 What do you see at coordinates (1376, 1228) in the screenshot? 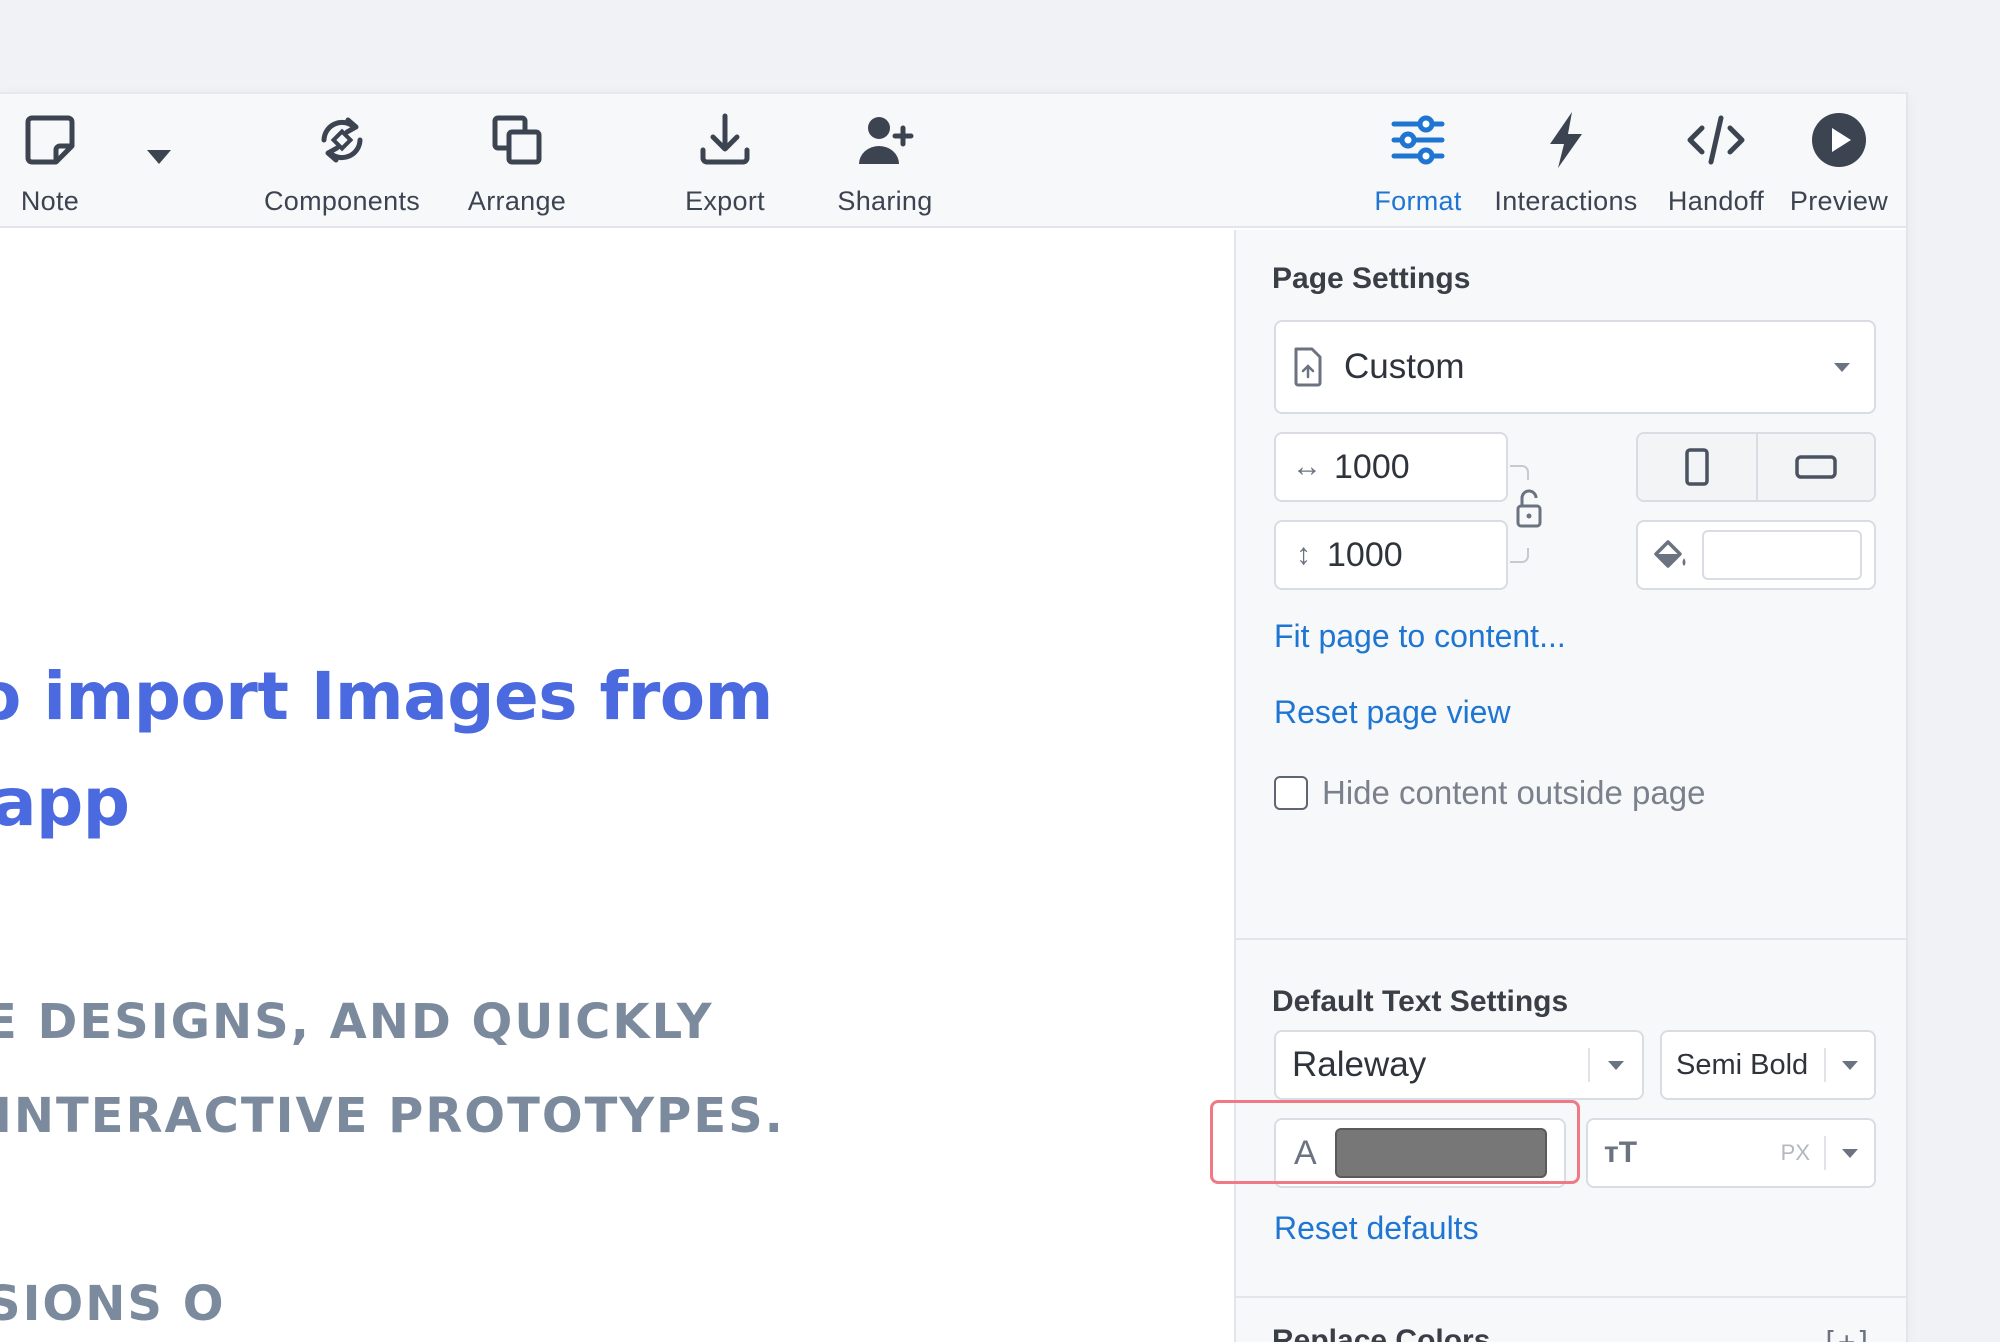
I see `reset-defaults-link: Reset defaults` at bounding box center [1376, 1228].